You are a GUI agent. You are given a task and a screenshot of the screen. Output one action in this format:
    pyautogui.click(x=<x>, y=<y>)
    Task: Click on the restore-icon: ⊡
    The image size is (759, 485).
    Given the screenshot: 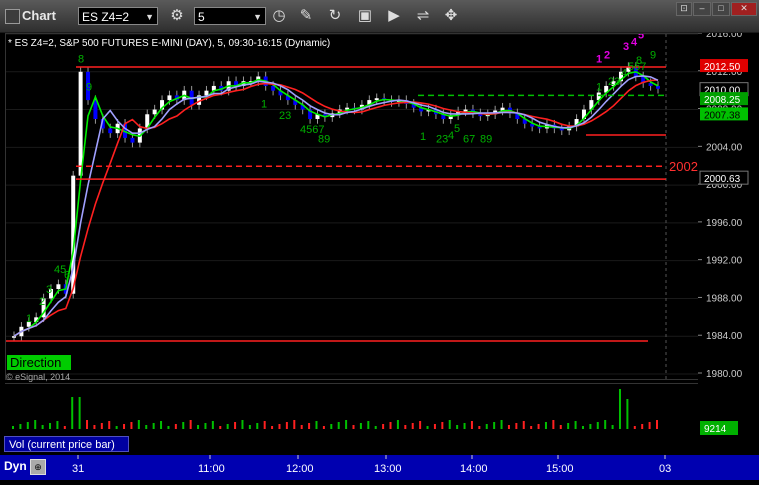 What is the action you would take?
    pyautogui.click(x=684, y=9)
    